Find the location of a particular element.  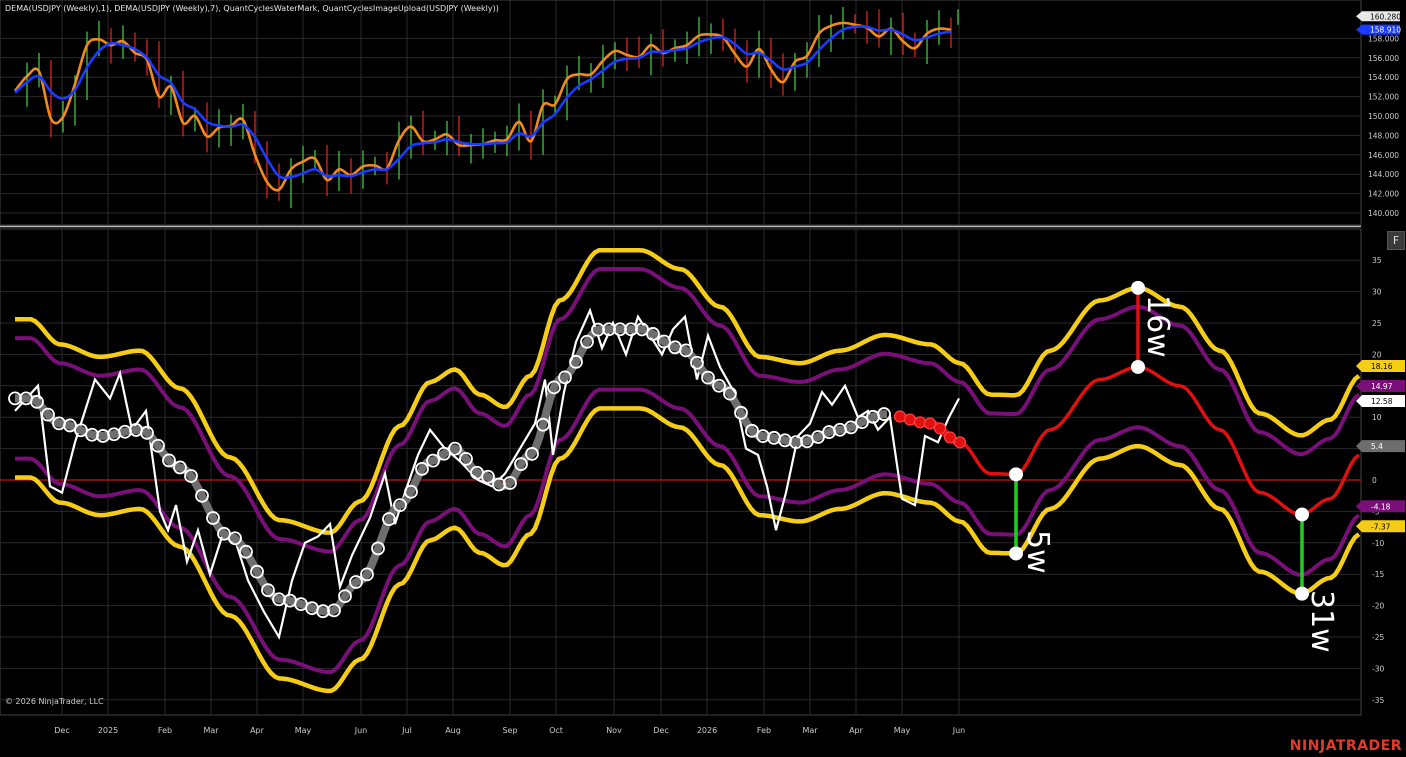

copyright-text: © 2026 NinjaTrader, LLC is located at coordinates (54, 701).